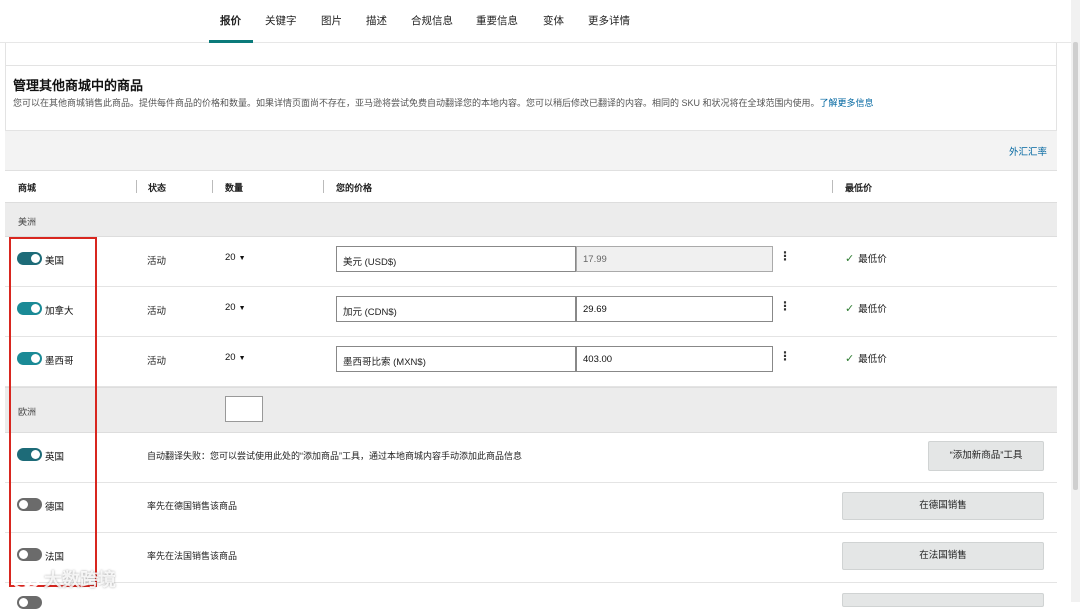 The image size is (1080, 609). Describe the element at coordinates (943, 600) in the screenshot. I see `sell-button` at that location.